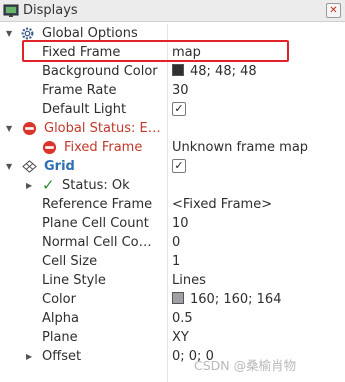 Image resolution: width=345 pixels, height=382 pixels. I want to click on close-icon: ✕, so click(333, 10).